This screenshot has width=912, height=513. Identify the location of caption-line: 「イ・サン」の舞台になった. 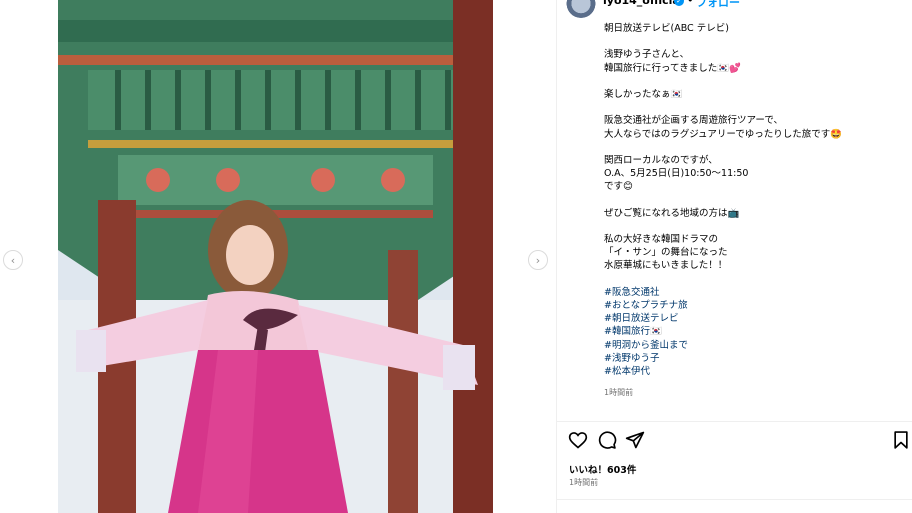
(666, 253).